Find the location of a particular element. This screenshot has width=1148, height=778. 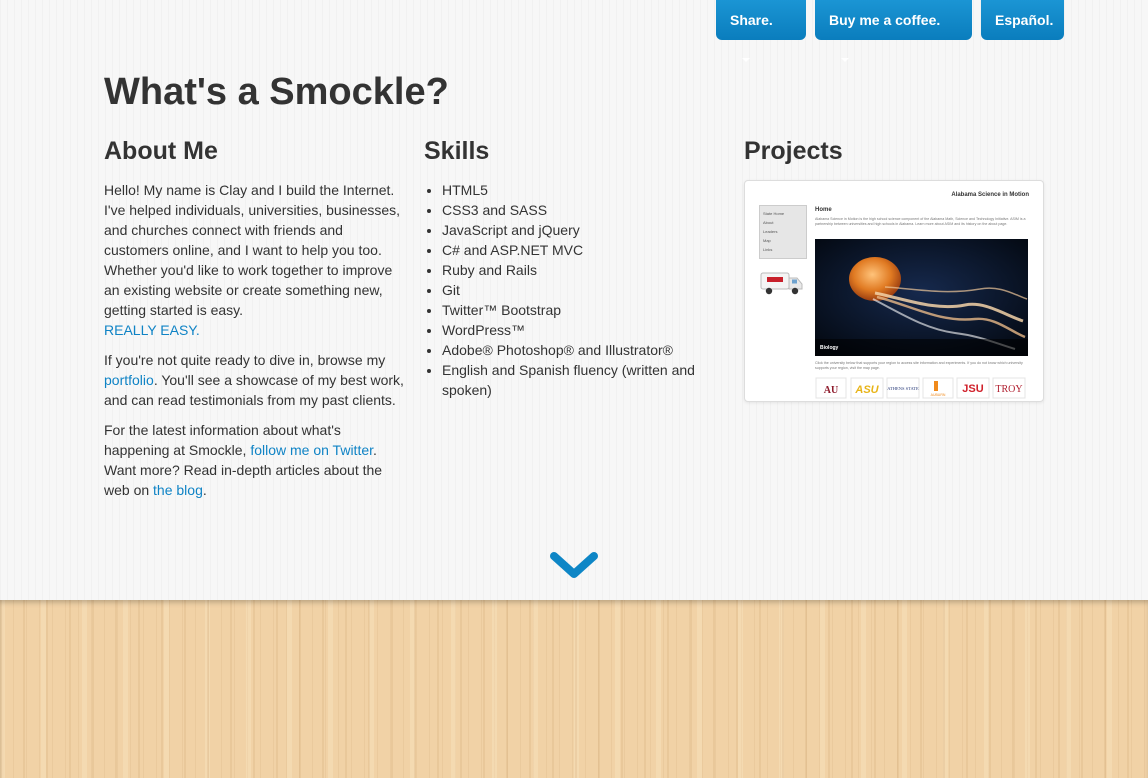

thumb-nav-item: Leaders is located at coordinates (770, 231).